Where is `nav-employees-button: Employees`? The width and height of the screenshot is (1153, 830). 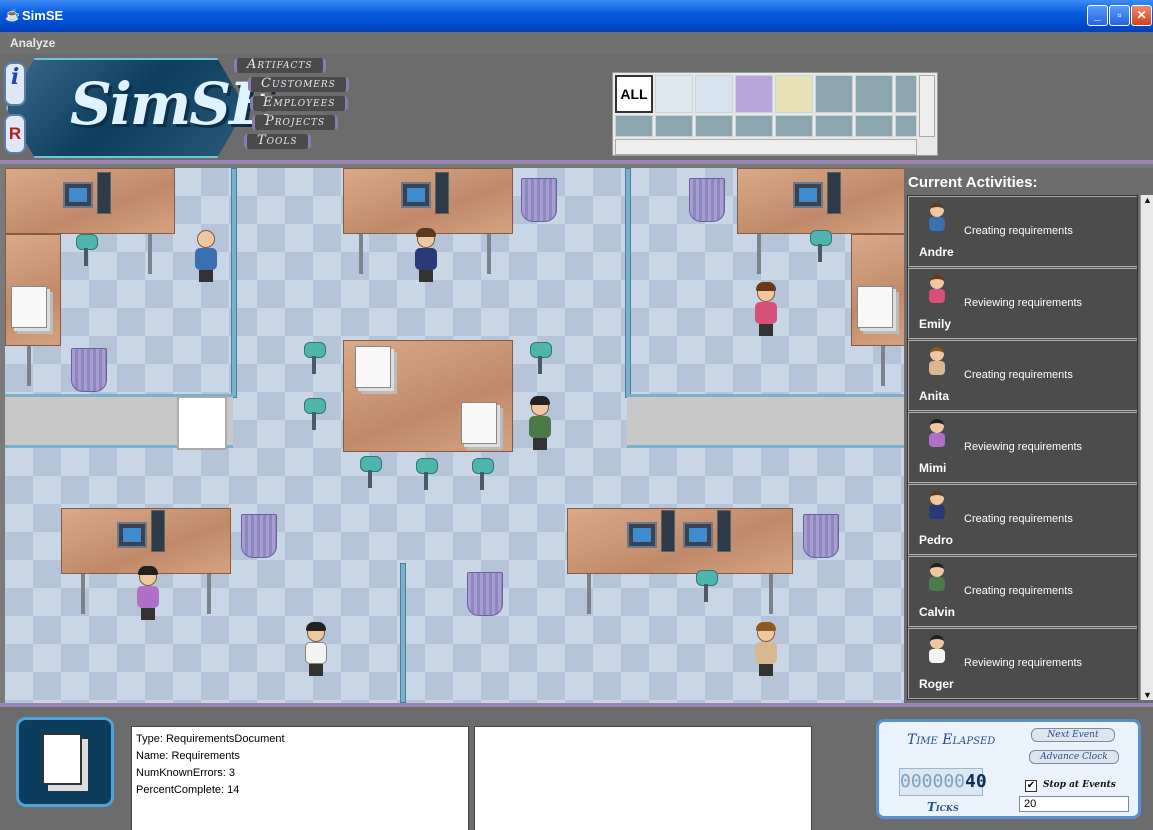 nav-employees-button: Employees is located at coordinates (299, 103).